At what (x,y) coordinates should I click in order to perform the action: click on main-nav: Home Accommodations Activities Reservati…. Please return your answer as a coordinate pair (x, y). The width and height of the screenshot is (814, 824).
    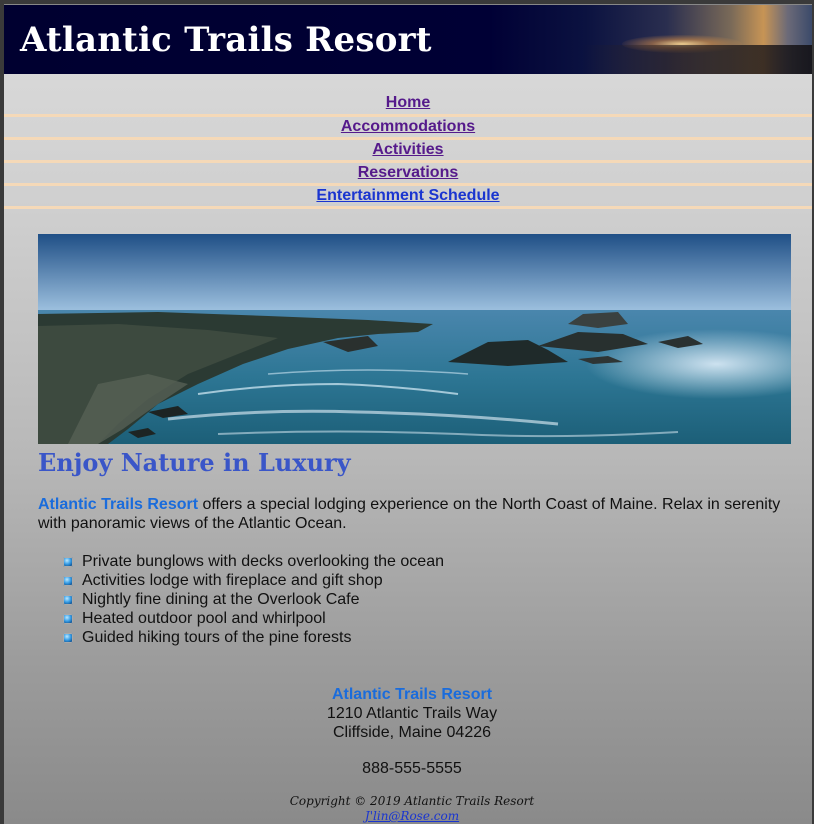
    Looking at the image, I should click on (408, 150).